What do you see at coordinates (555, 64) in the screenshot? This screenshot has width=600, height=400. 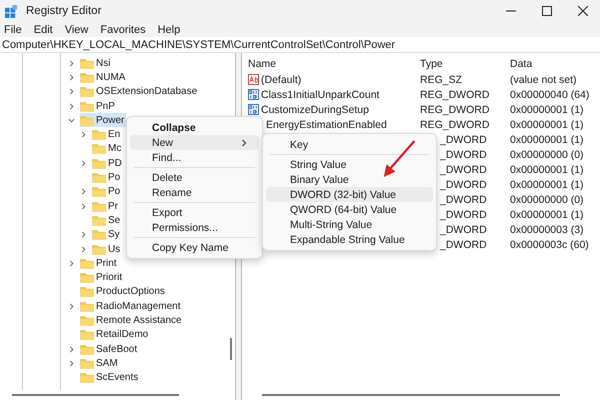 I see `column-header: Data` at bounding box center [555, 64].